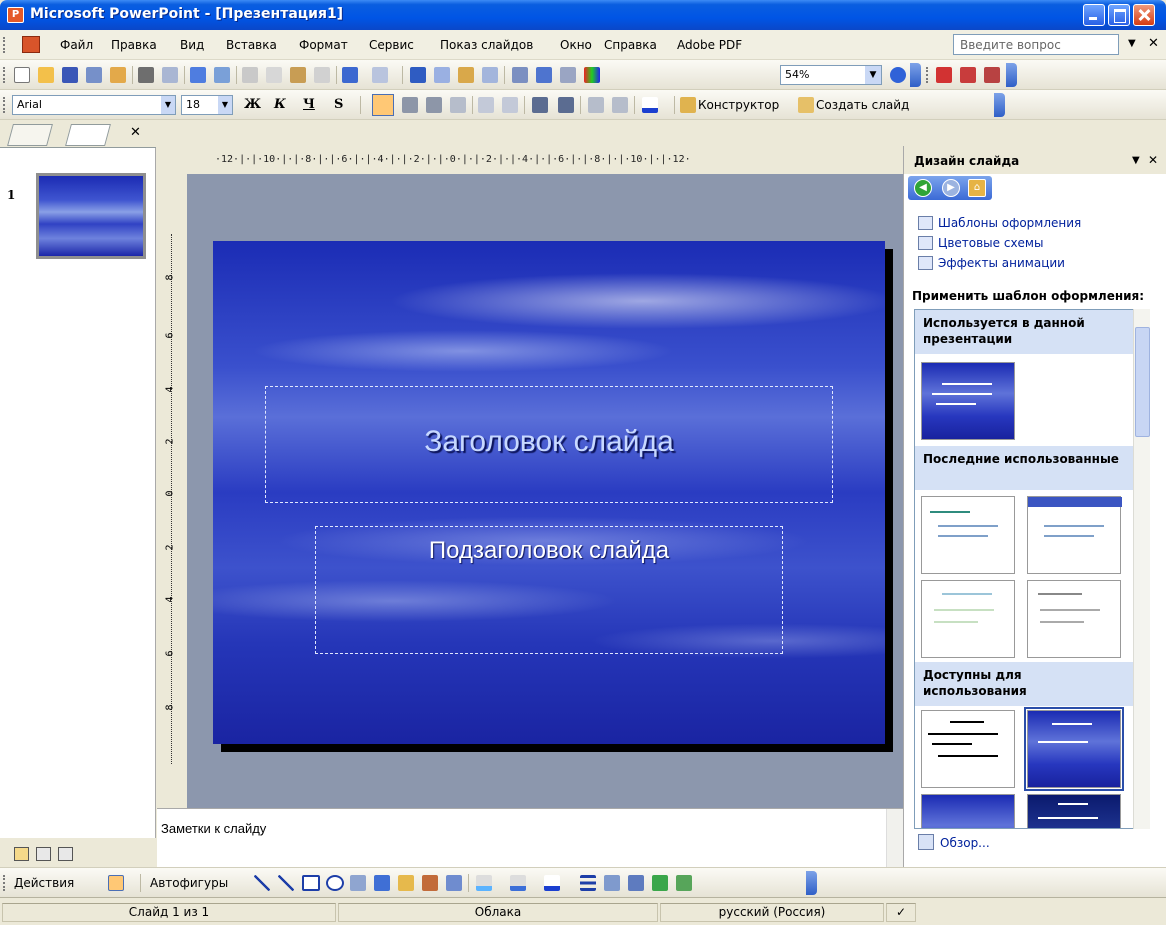 This screenshot has height=925, width=1166. I want to click on minimize-button, so click(1094, 15).